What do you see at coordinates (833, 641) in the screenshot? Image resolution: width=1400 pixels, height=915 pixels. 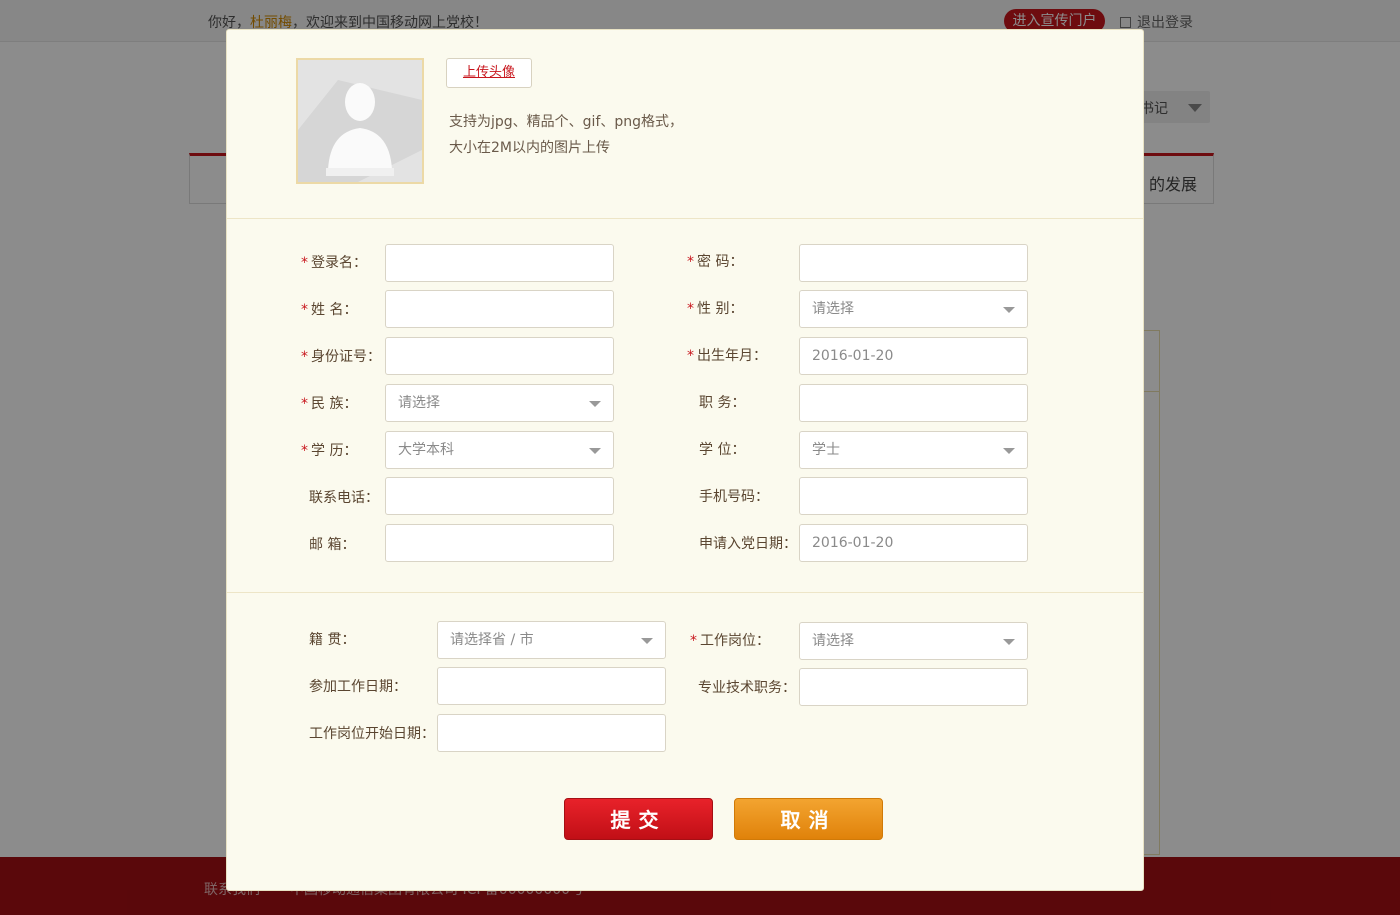 I see `job-post-select-value: 请选择` at bounding box center [833, 641].